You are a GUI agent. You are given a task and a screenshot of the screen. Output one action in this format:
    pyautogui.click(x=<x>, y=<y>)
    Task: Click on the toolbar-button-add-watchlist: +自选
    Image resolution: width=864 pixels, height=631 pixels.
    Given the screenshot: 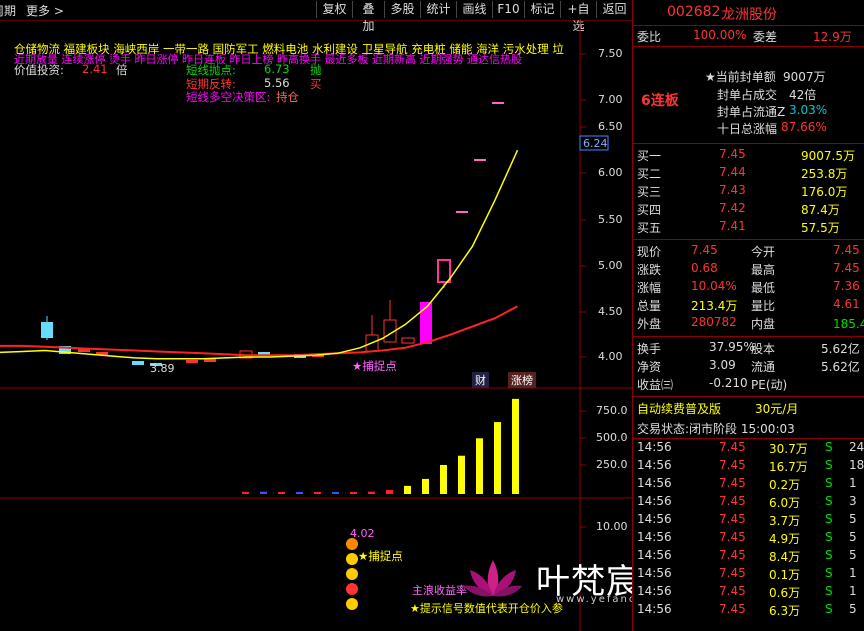 What is the action you would take?
    pyautogui.click(x=578, y=17)
    